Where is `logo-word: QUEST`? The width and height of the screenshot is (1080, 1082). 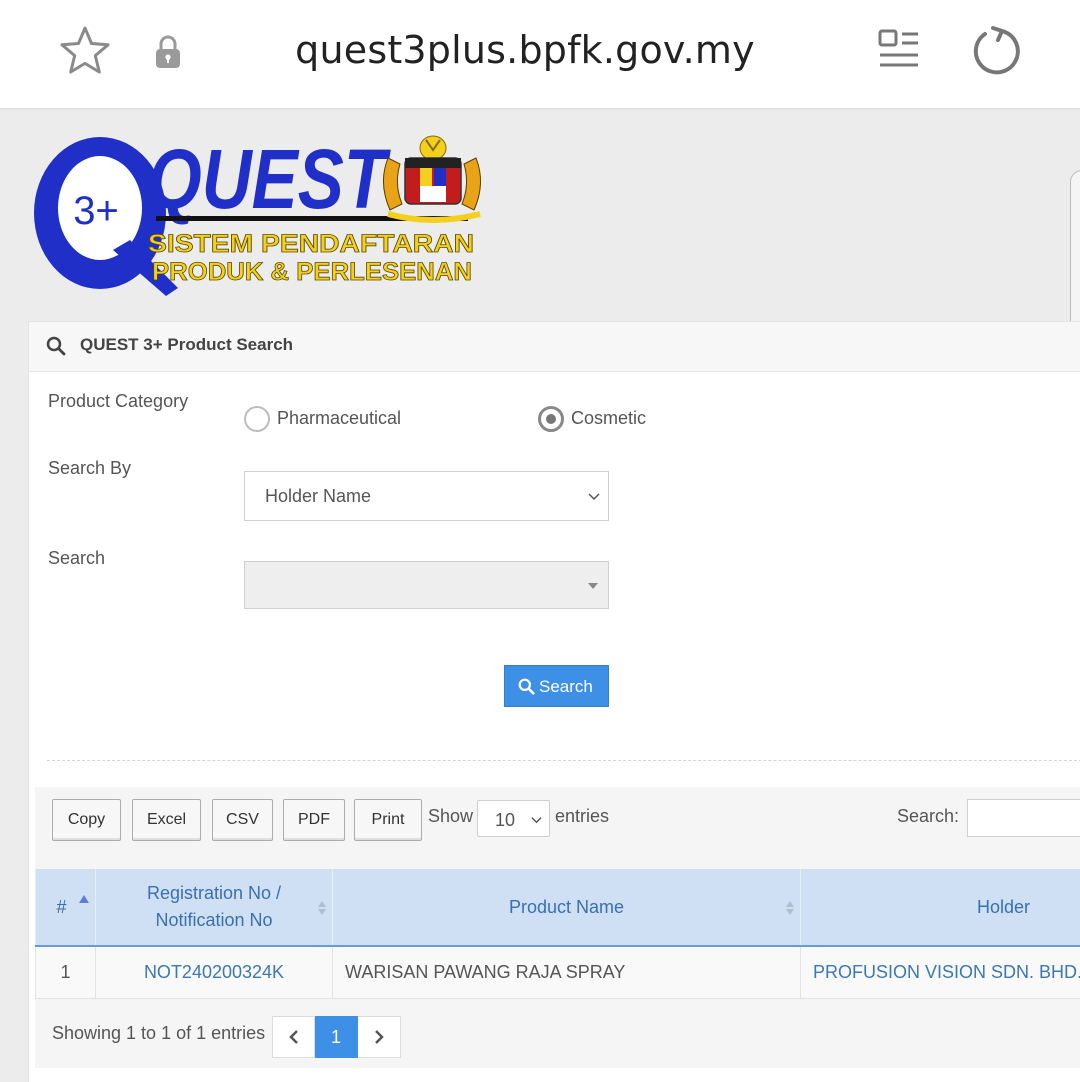 logo-word: QUEST is located at coordinates (269, 179).